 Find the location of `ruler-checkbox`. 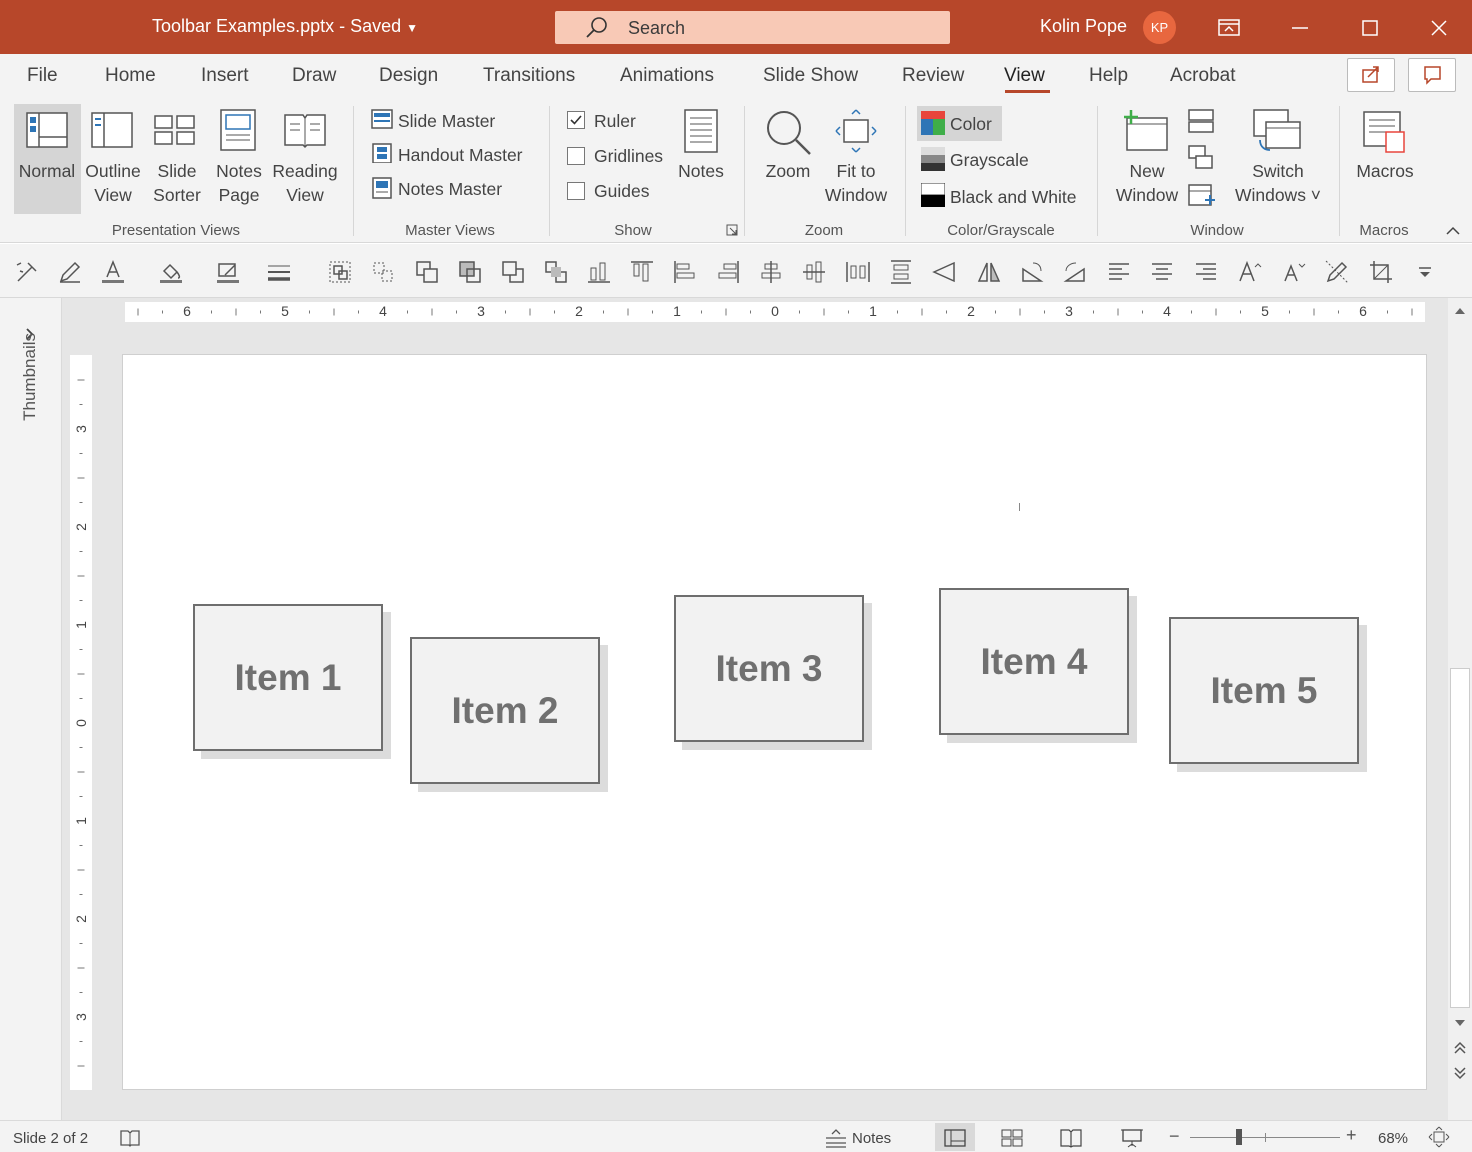

ruler-checkbox is located at coordinates (576, 120).